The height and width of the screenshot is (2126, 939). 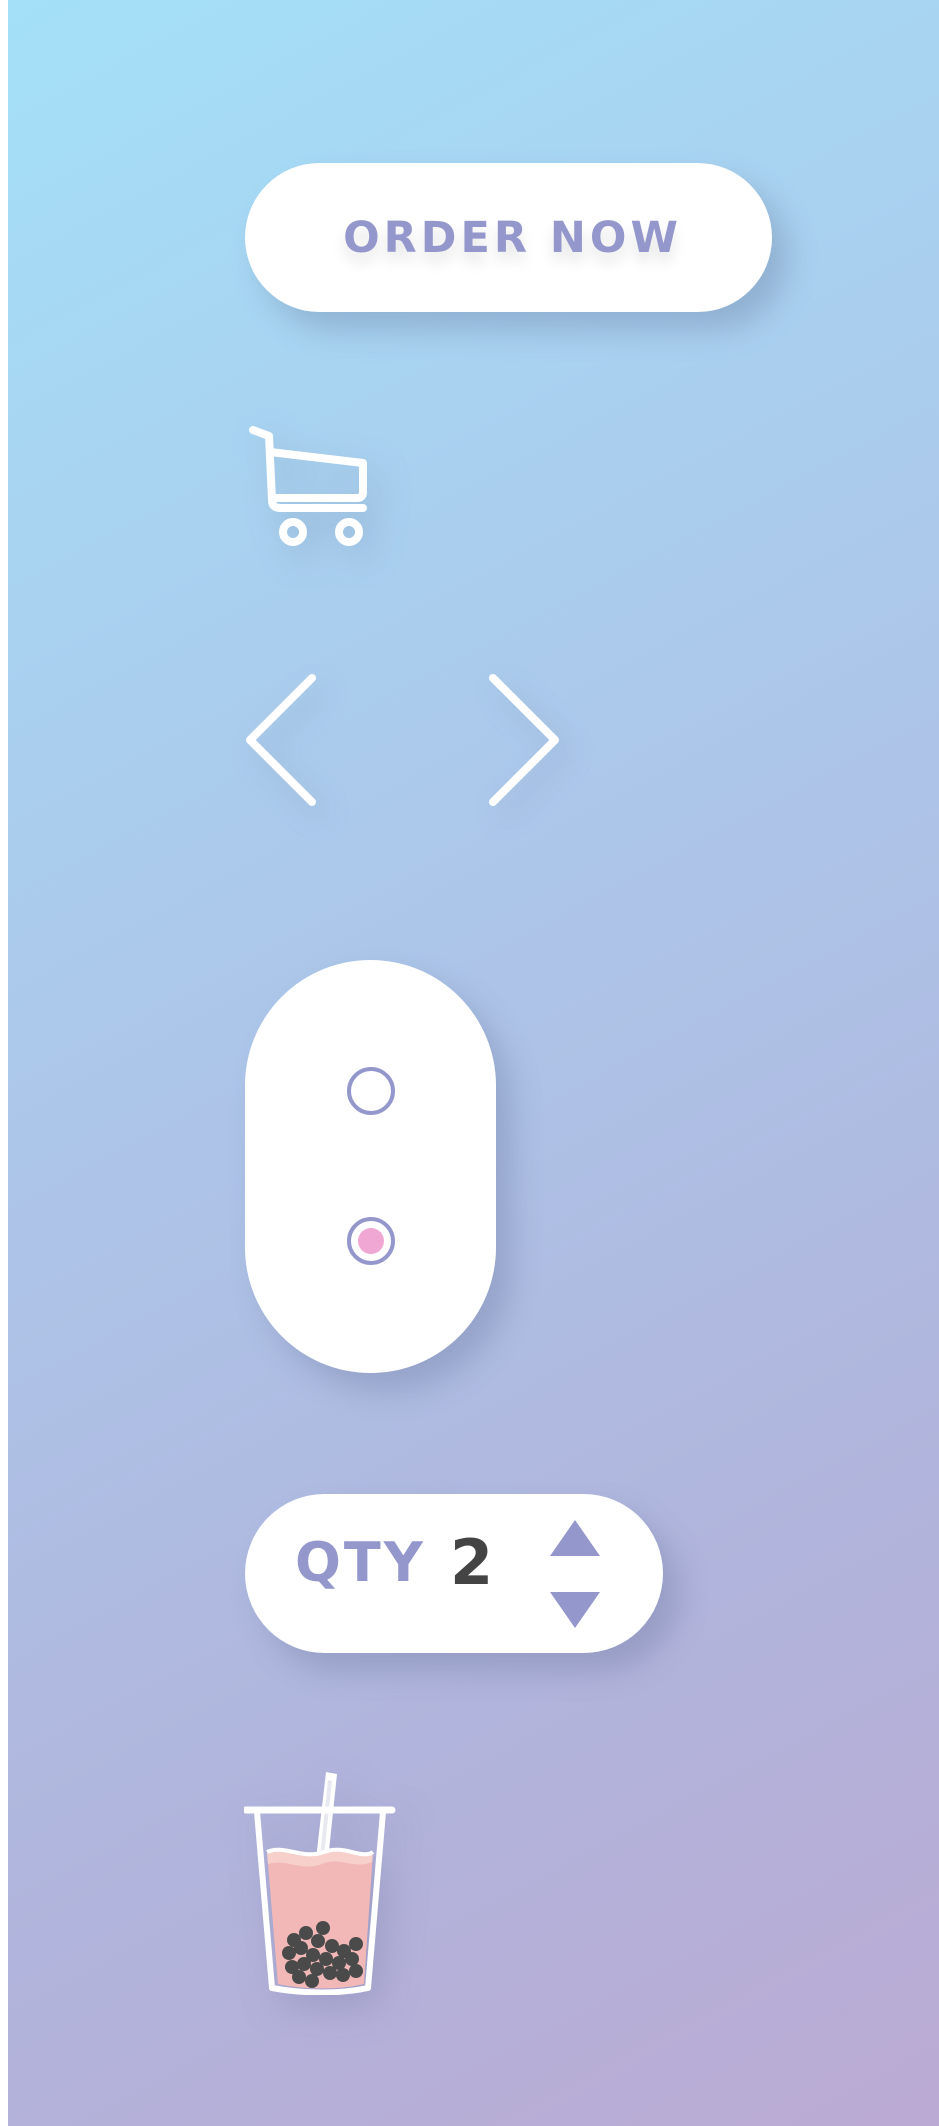 What do you see at coordinates (370, 1166) in the screenshot?
I see `radio-group` at bounding box center [370, 1166].